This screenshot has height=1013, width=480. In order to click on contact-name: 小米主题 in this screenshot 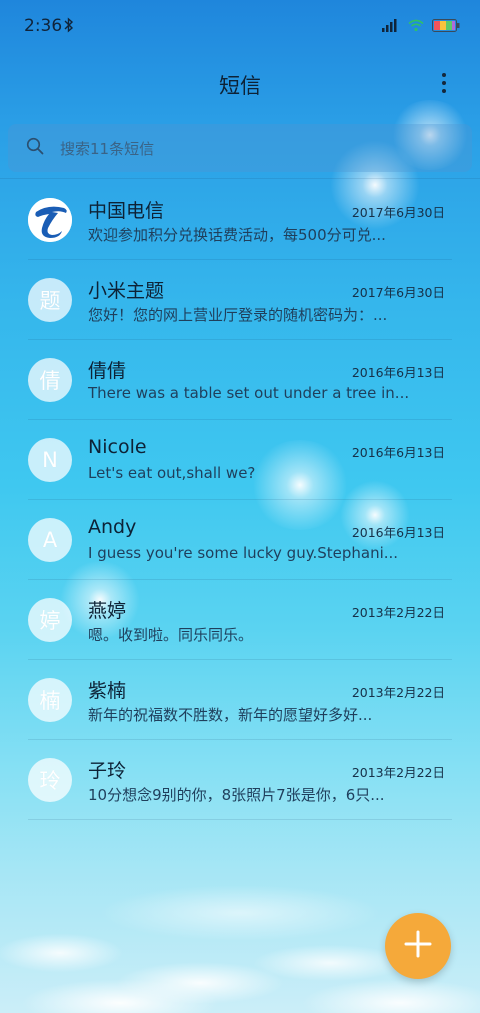, I will do `click(126, 291)`.